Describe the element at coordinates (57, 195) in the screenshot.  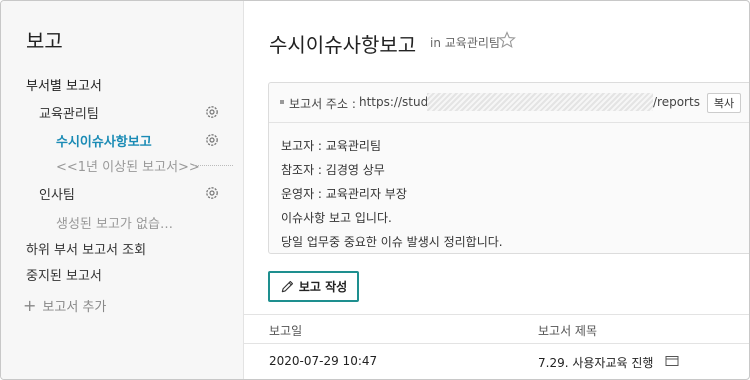
I see `sidebar-item-label: 인사팀` at that location.